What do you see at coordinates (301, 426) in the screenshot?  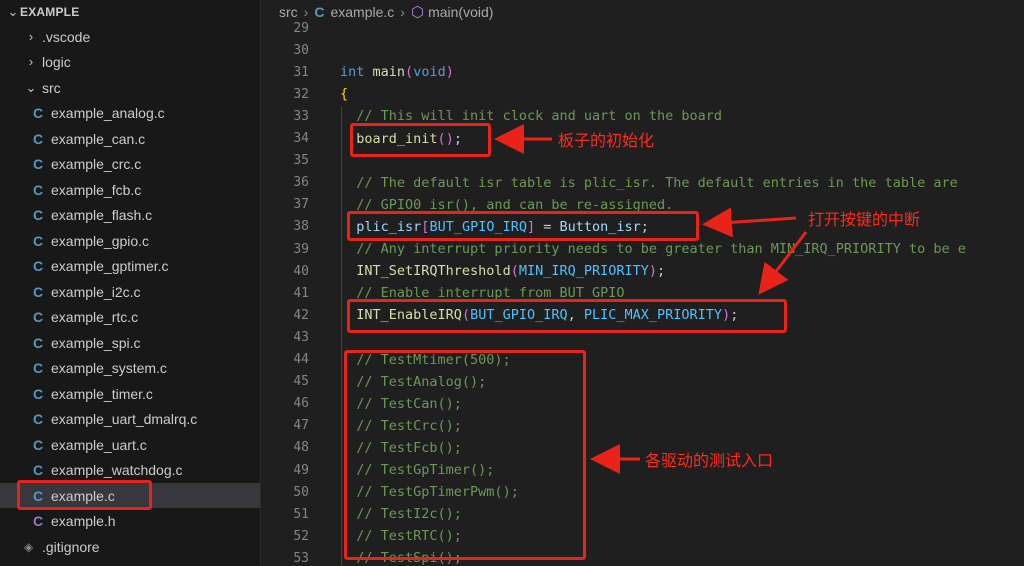 I see `line-number: 47` at bounding box center [301, 426].